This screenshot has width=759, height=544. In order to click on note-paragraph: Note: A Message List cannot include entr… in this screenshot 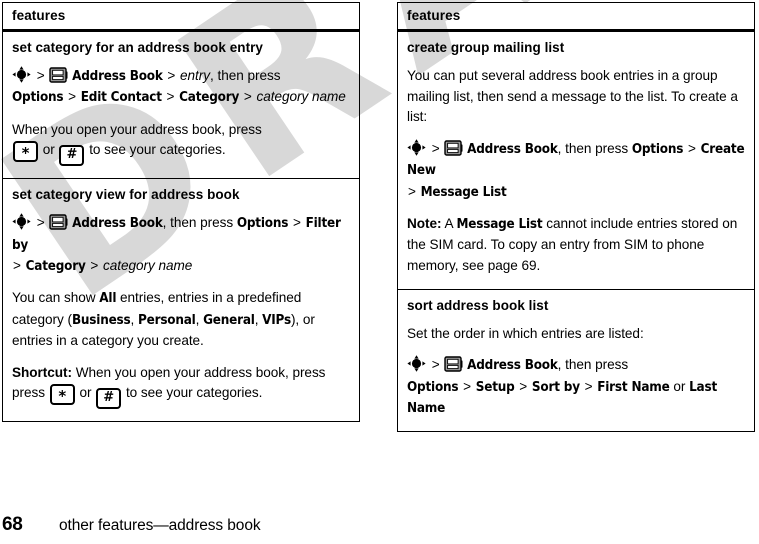, I will do `click(576, 245)`.